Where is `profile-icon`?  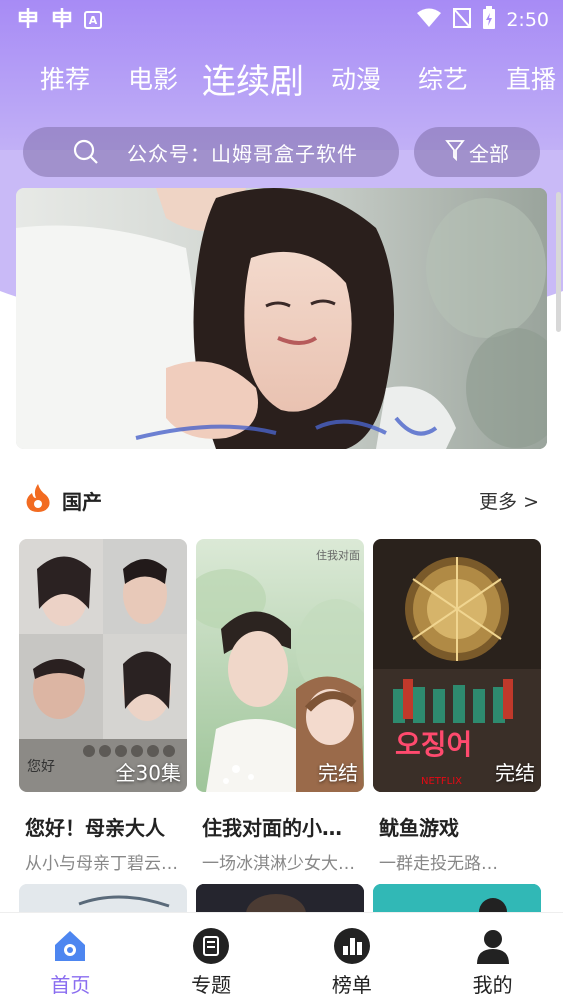
profile-icon is located at coordinates (493, 946).